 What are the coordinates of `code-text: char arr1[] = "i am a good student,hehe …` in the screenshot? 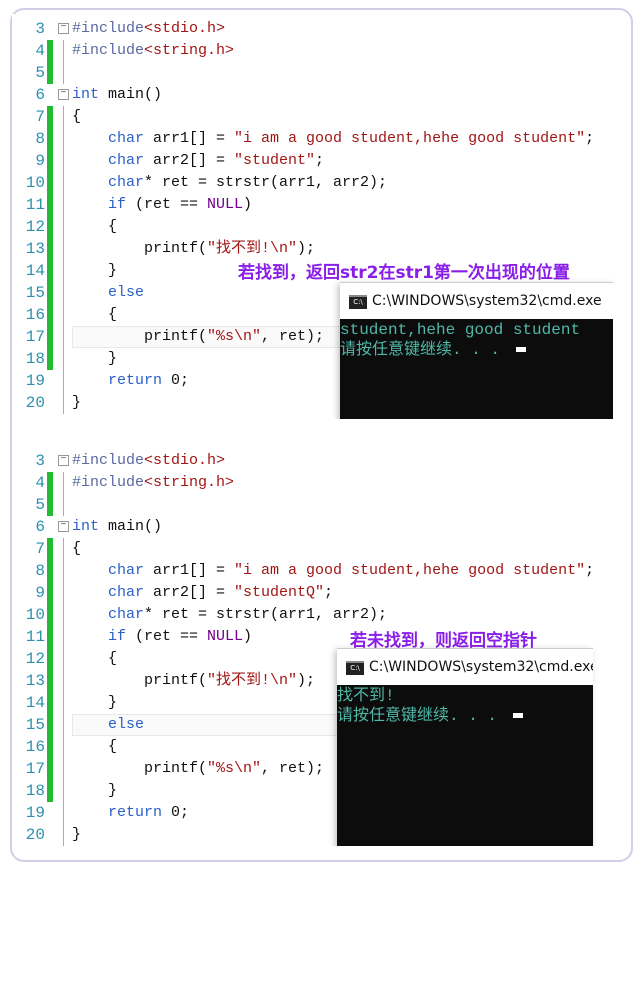 It's located at (333, 139).